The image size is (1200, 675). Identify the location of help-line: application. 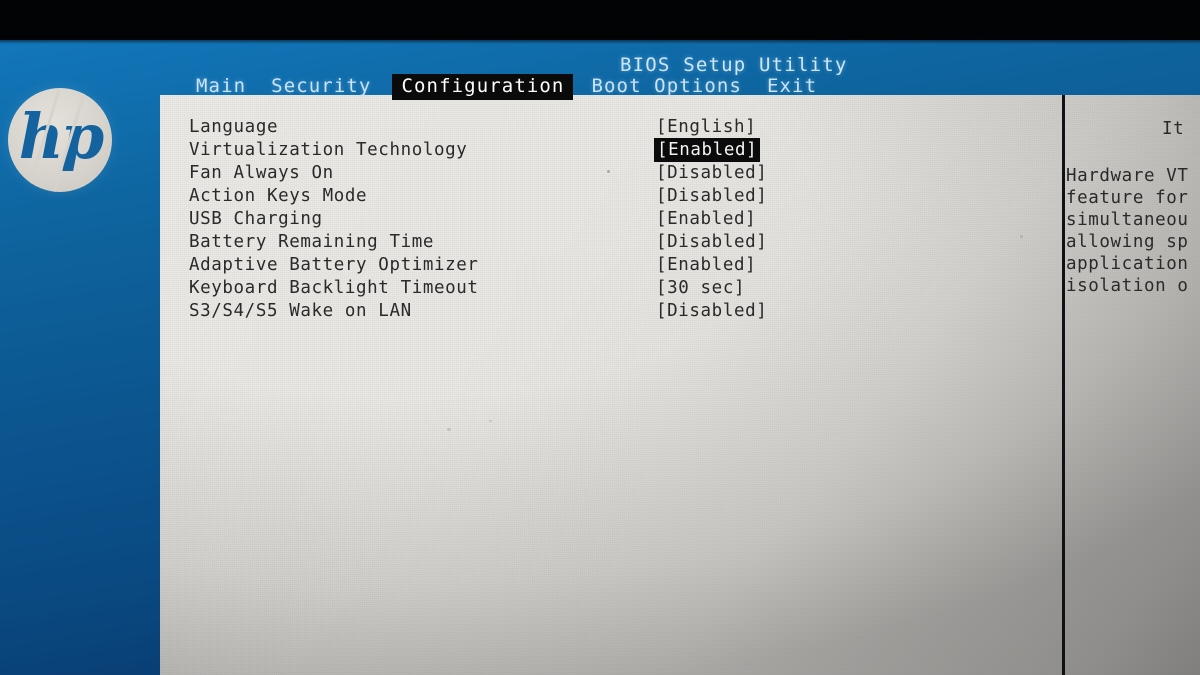
(1127, 264).